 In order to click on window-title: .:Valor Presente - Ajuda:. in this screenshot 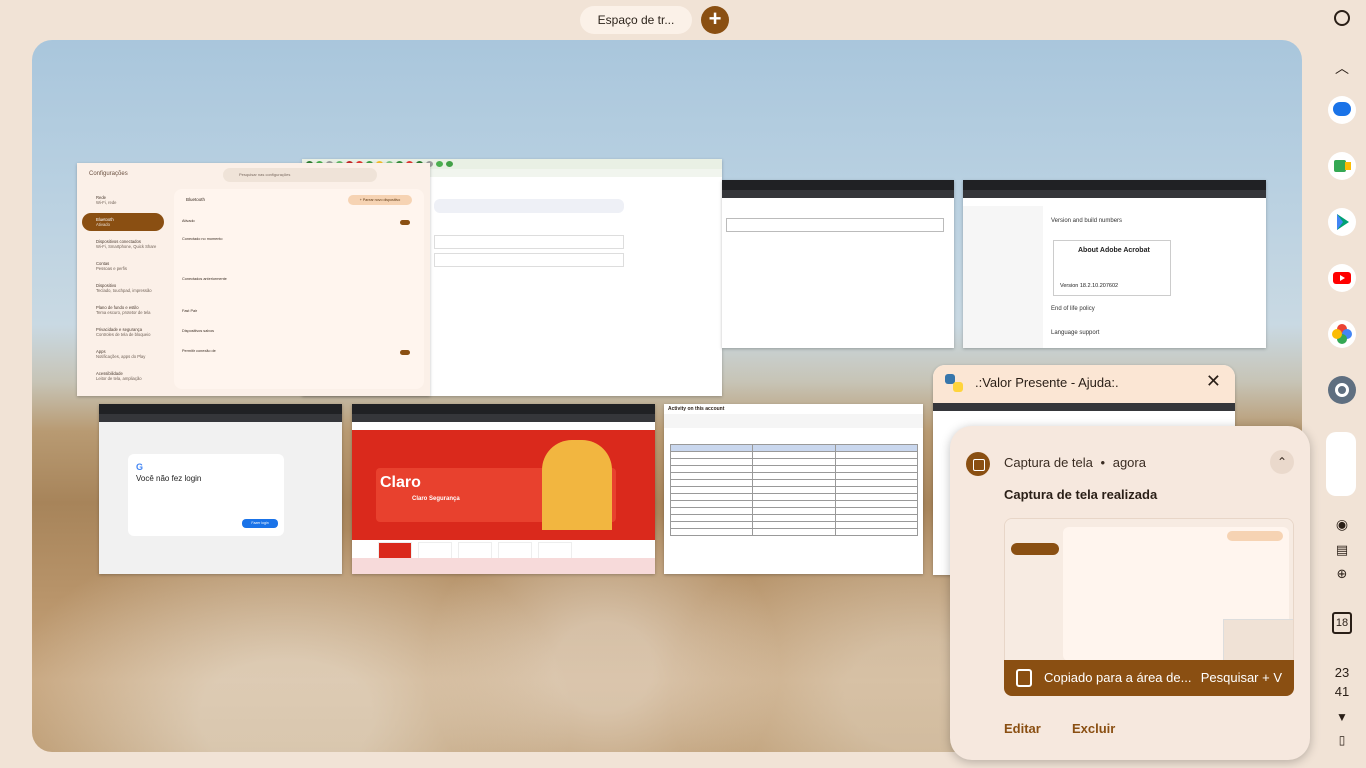, I will do `click(1047, 382)`.